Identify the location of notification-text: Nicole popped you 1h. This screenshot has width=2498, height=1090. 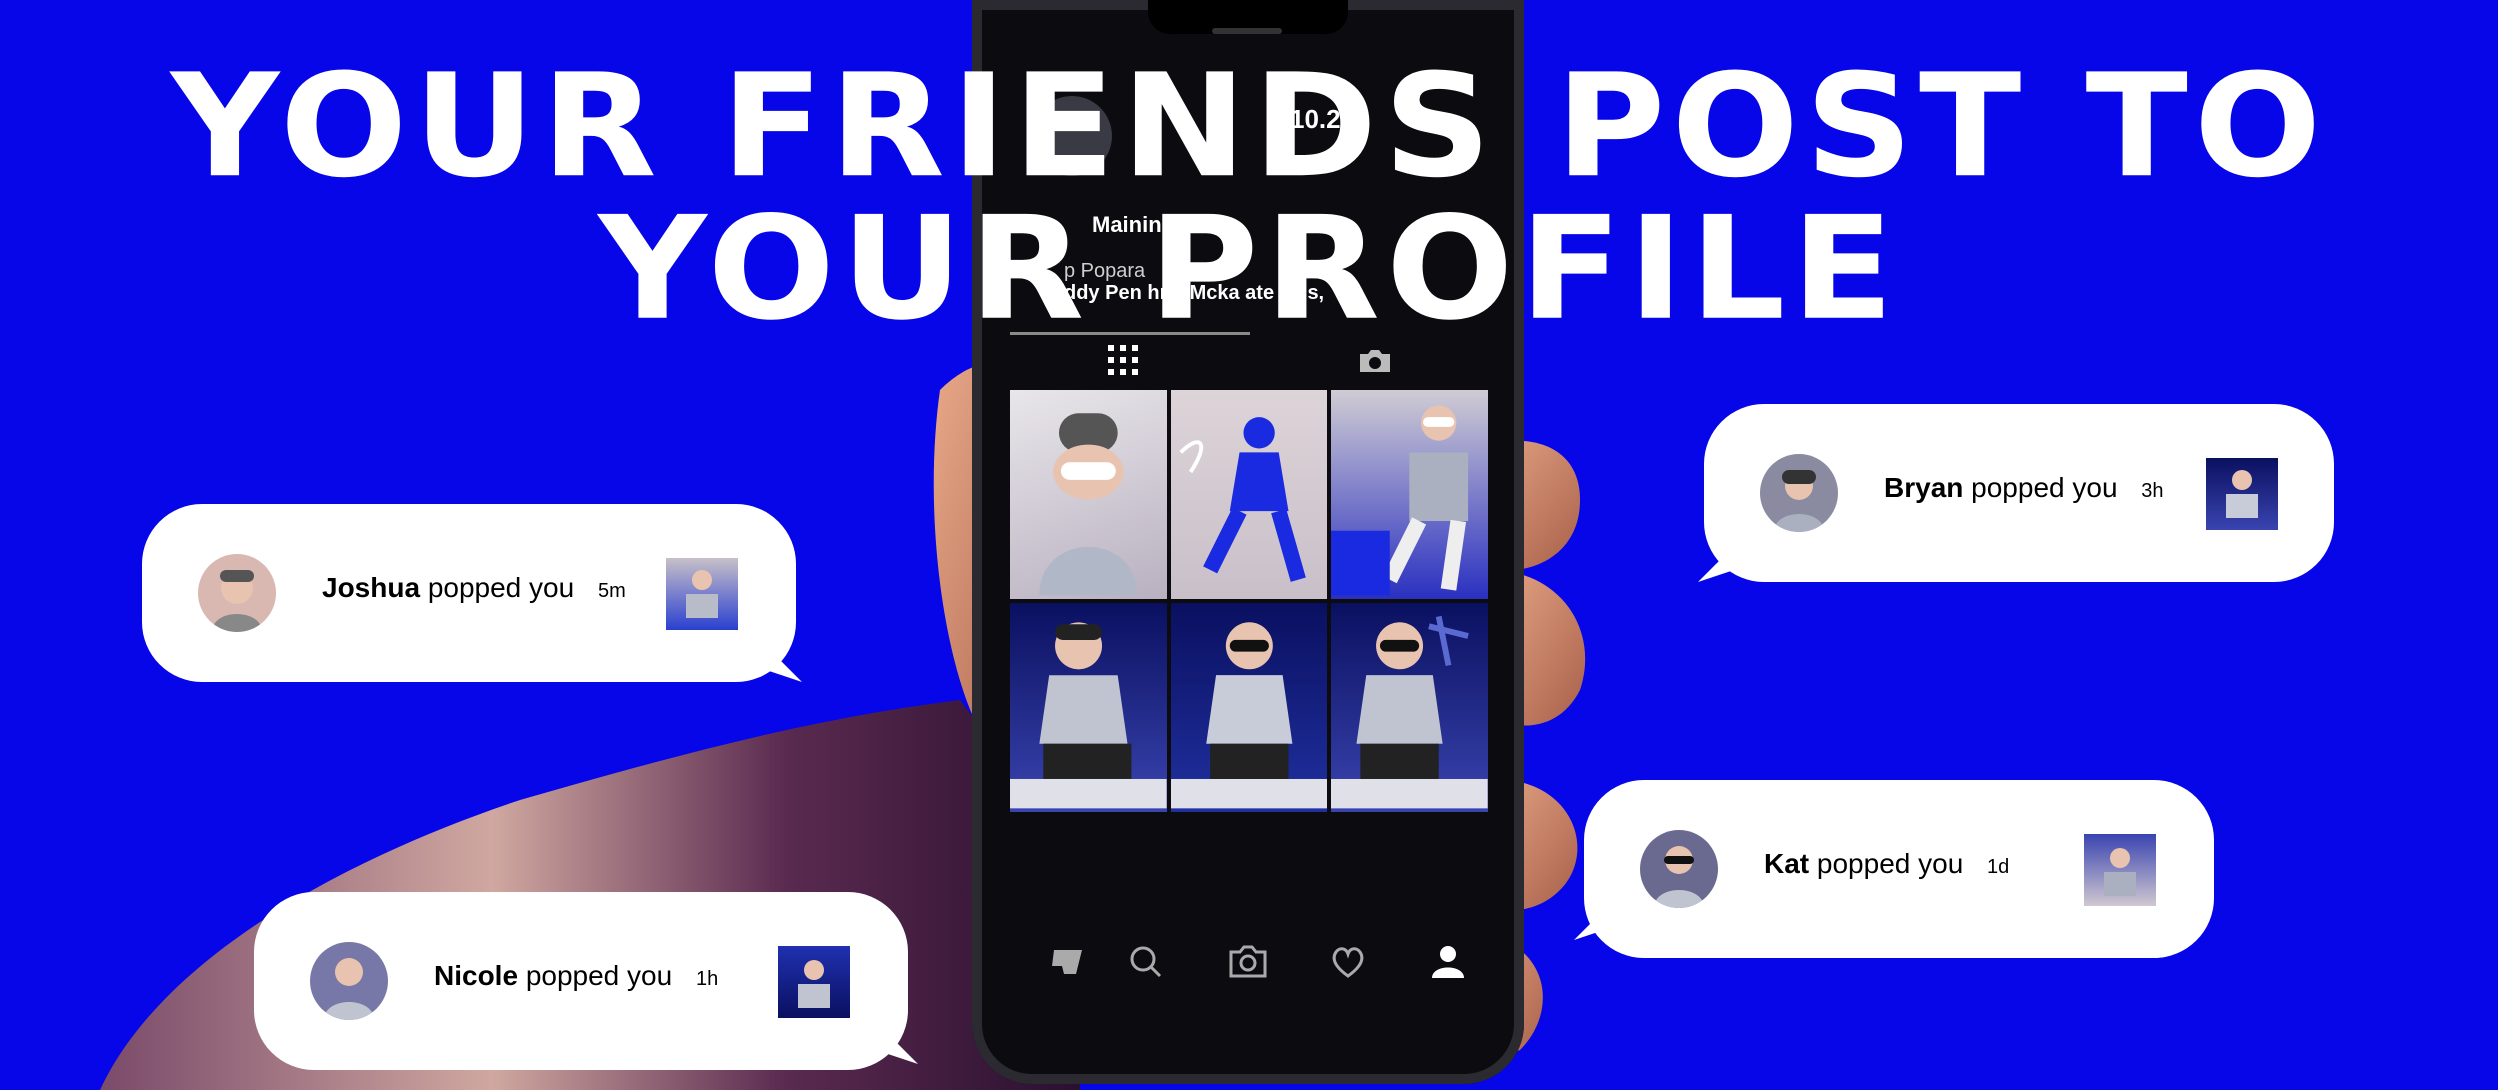
(576, 976).